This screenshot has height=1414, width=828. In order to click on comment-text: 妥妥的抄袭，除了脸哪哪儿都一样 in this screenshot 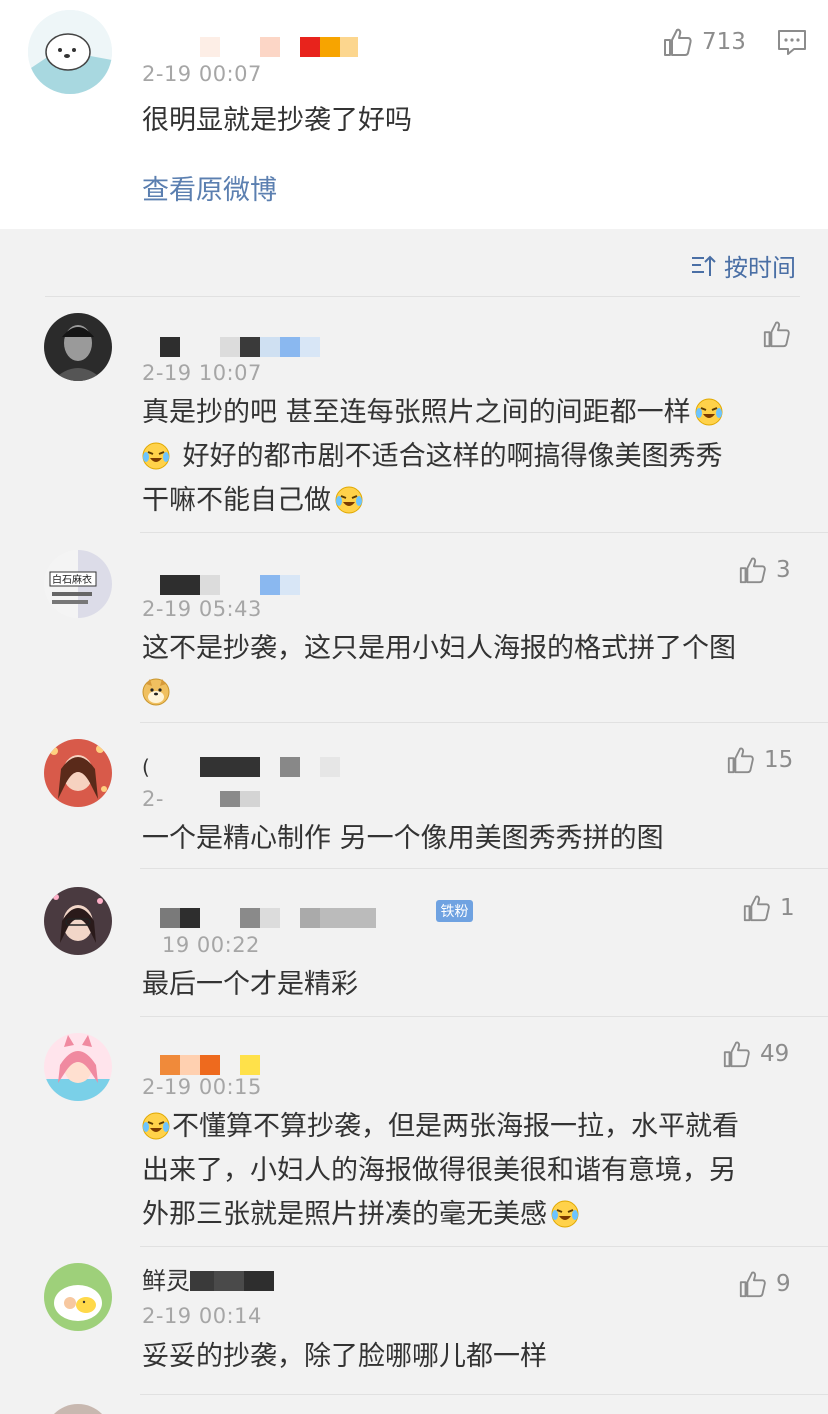, I will do `click(344, 1356)`.